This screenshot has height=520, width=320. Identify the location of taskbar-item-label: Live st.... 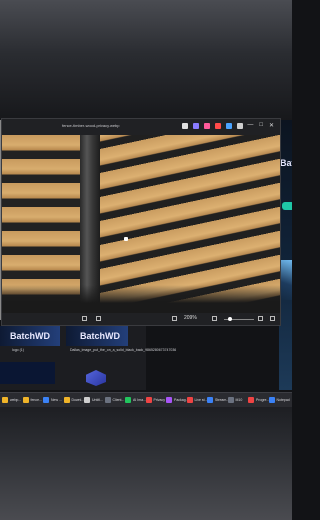
(201, 400).